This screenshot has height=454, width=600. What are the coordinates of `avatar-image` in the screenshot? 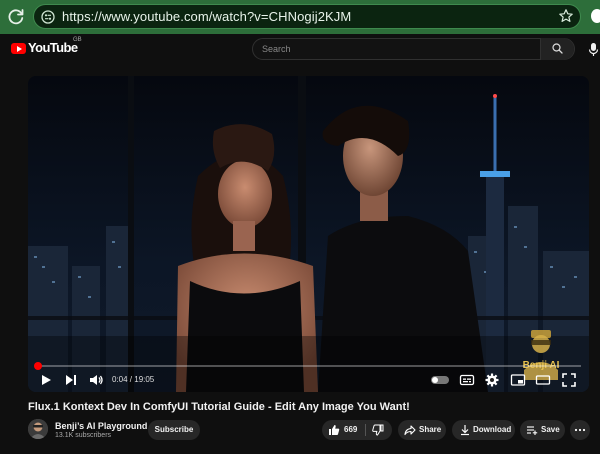 It's located at (38, 429).